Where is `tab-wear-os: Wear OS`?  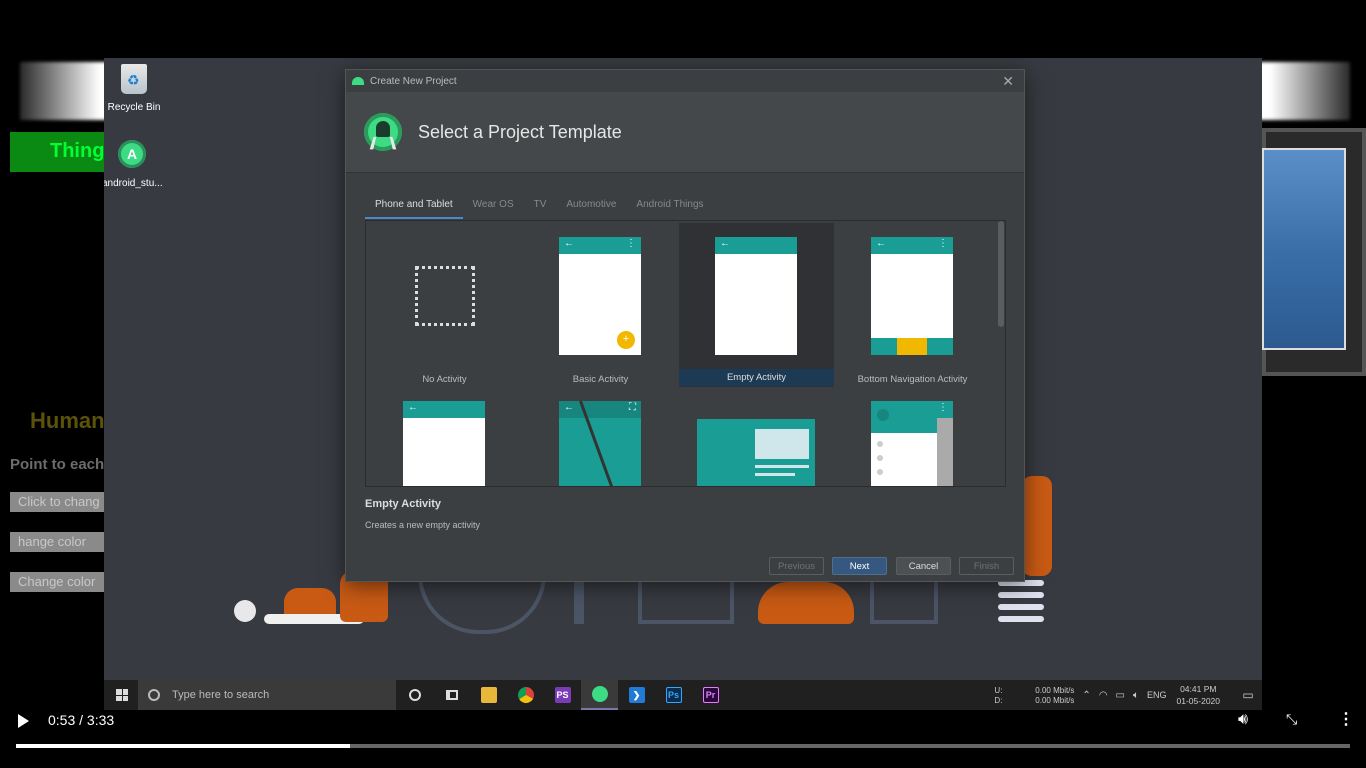
tab-wear-os: Wear OS is located at coordinates (493, 207).